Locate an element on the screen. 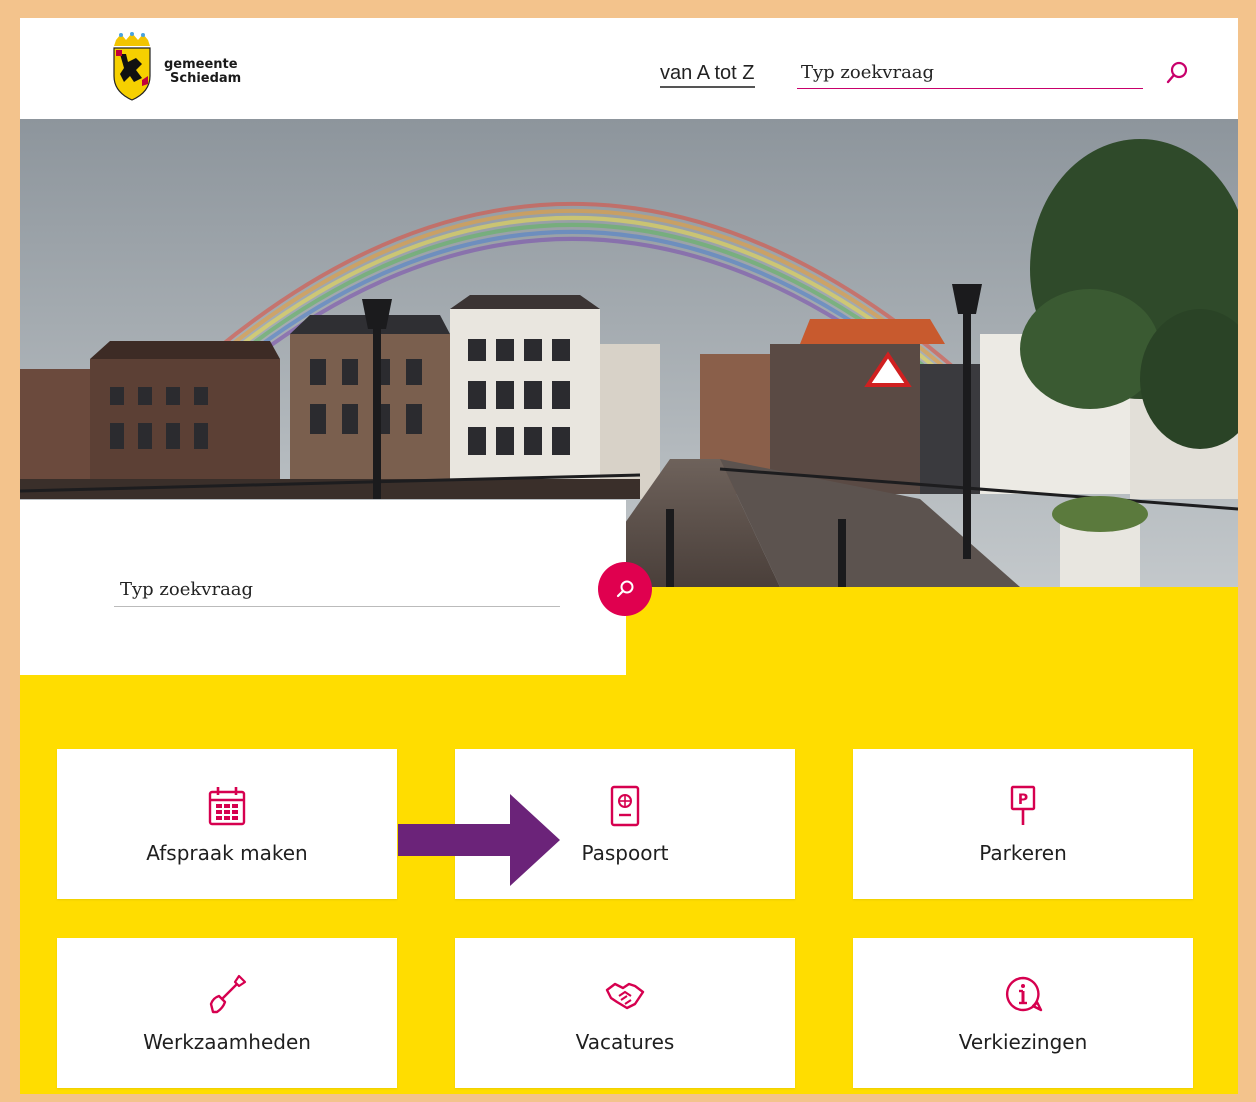 Image resolution: width=1256 pixels, height=1102 pixels. logo-line-1: gemeente is located at coordinates (201, 64).